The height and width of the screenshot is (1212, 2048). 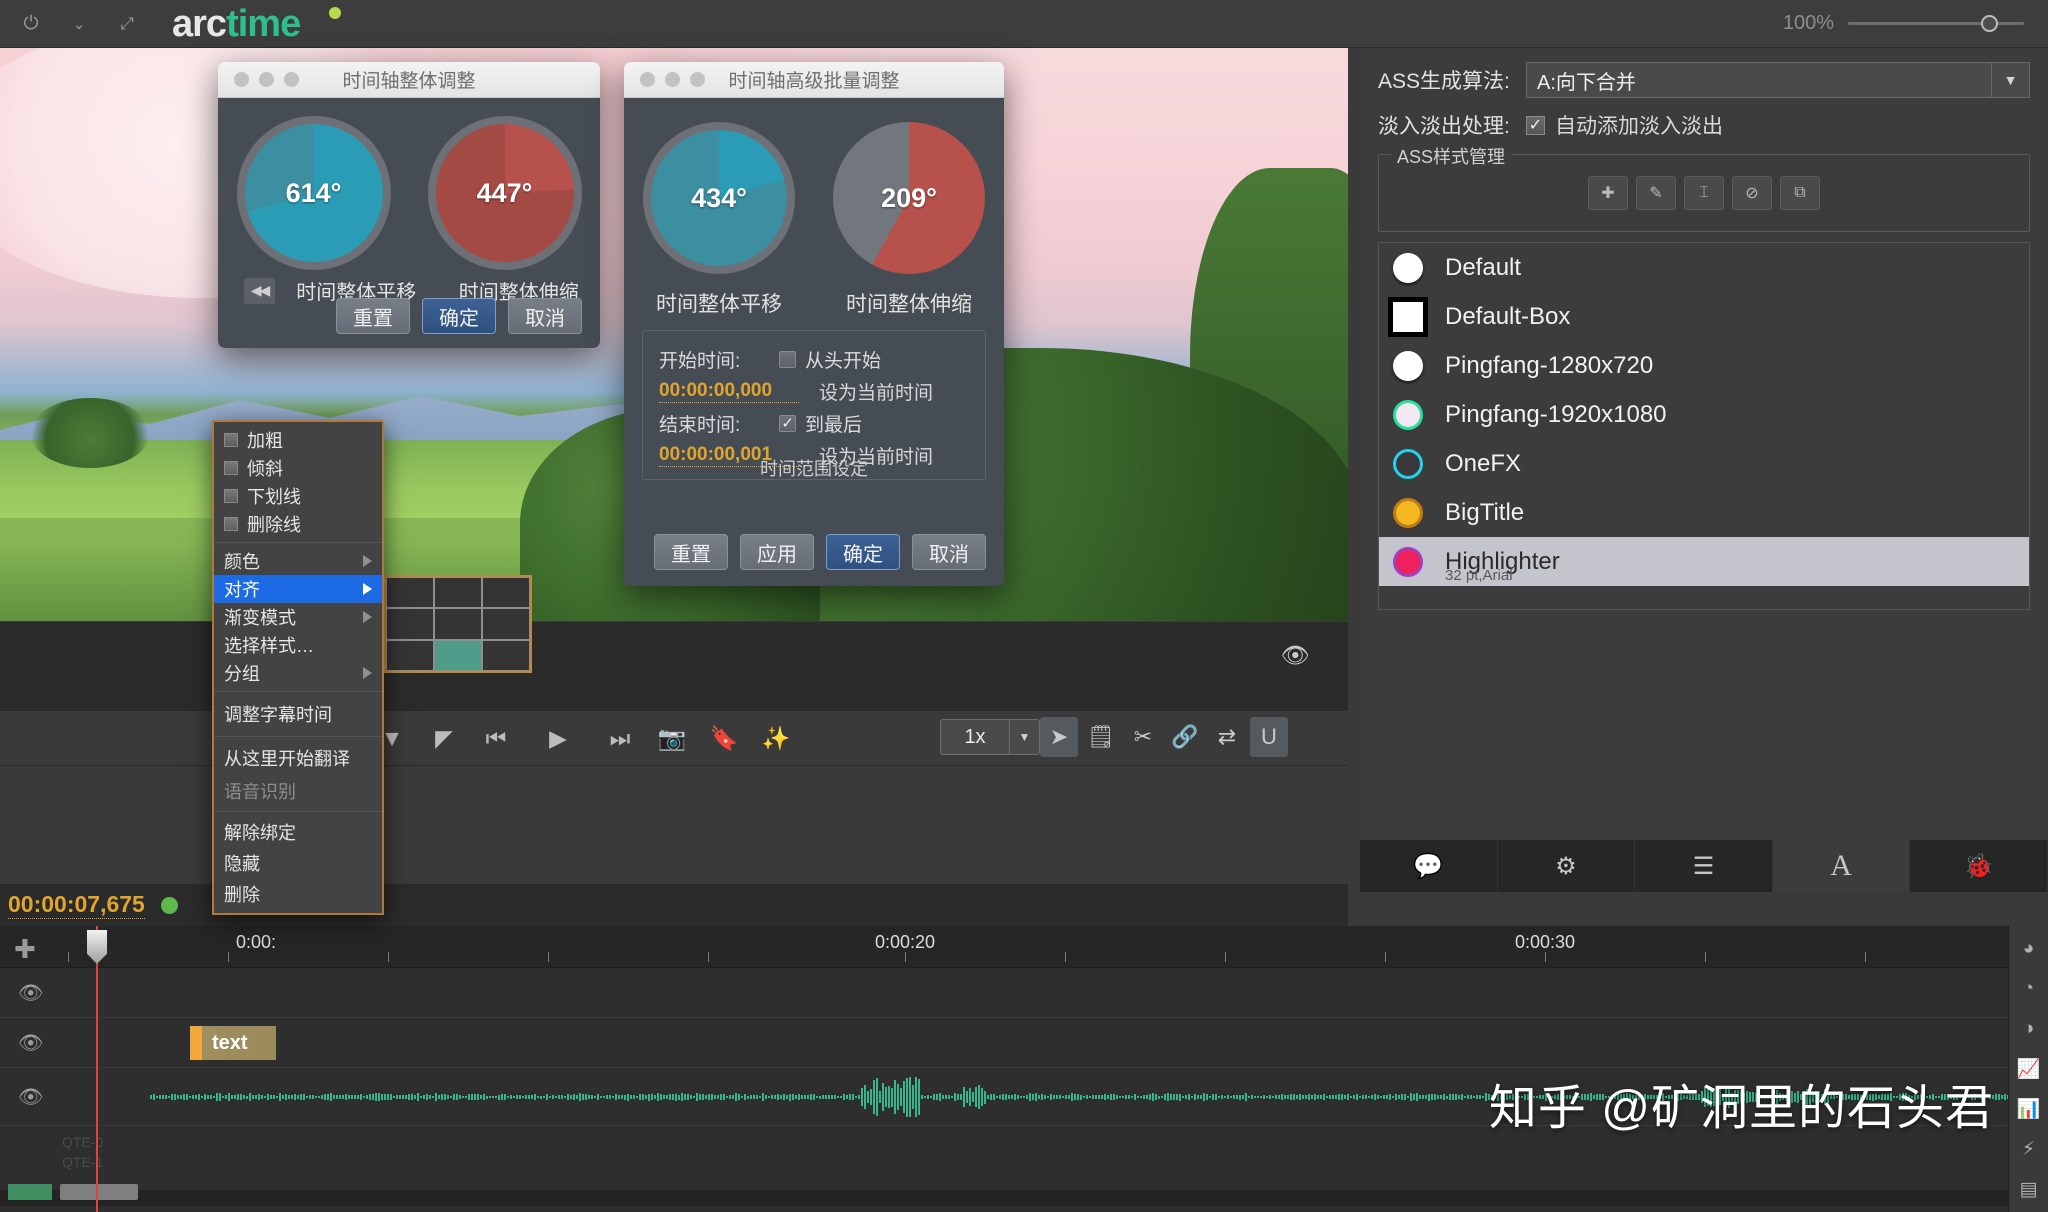 I want to click on scissors-icon: ✂, so click(x=1143, y=737).